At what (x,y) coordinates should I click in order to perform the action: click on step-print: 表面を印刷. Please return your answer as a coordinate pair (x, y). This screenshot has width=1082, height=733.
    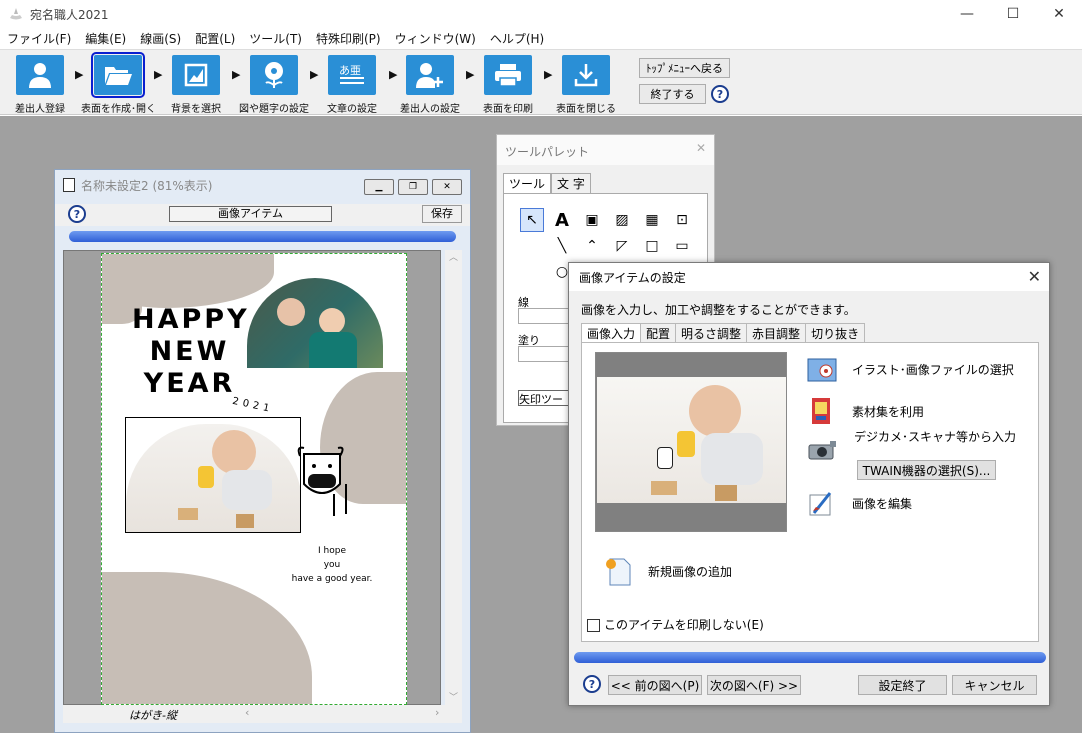
    Looking at the image, I should click on (508, 85).